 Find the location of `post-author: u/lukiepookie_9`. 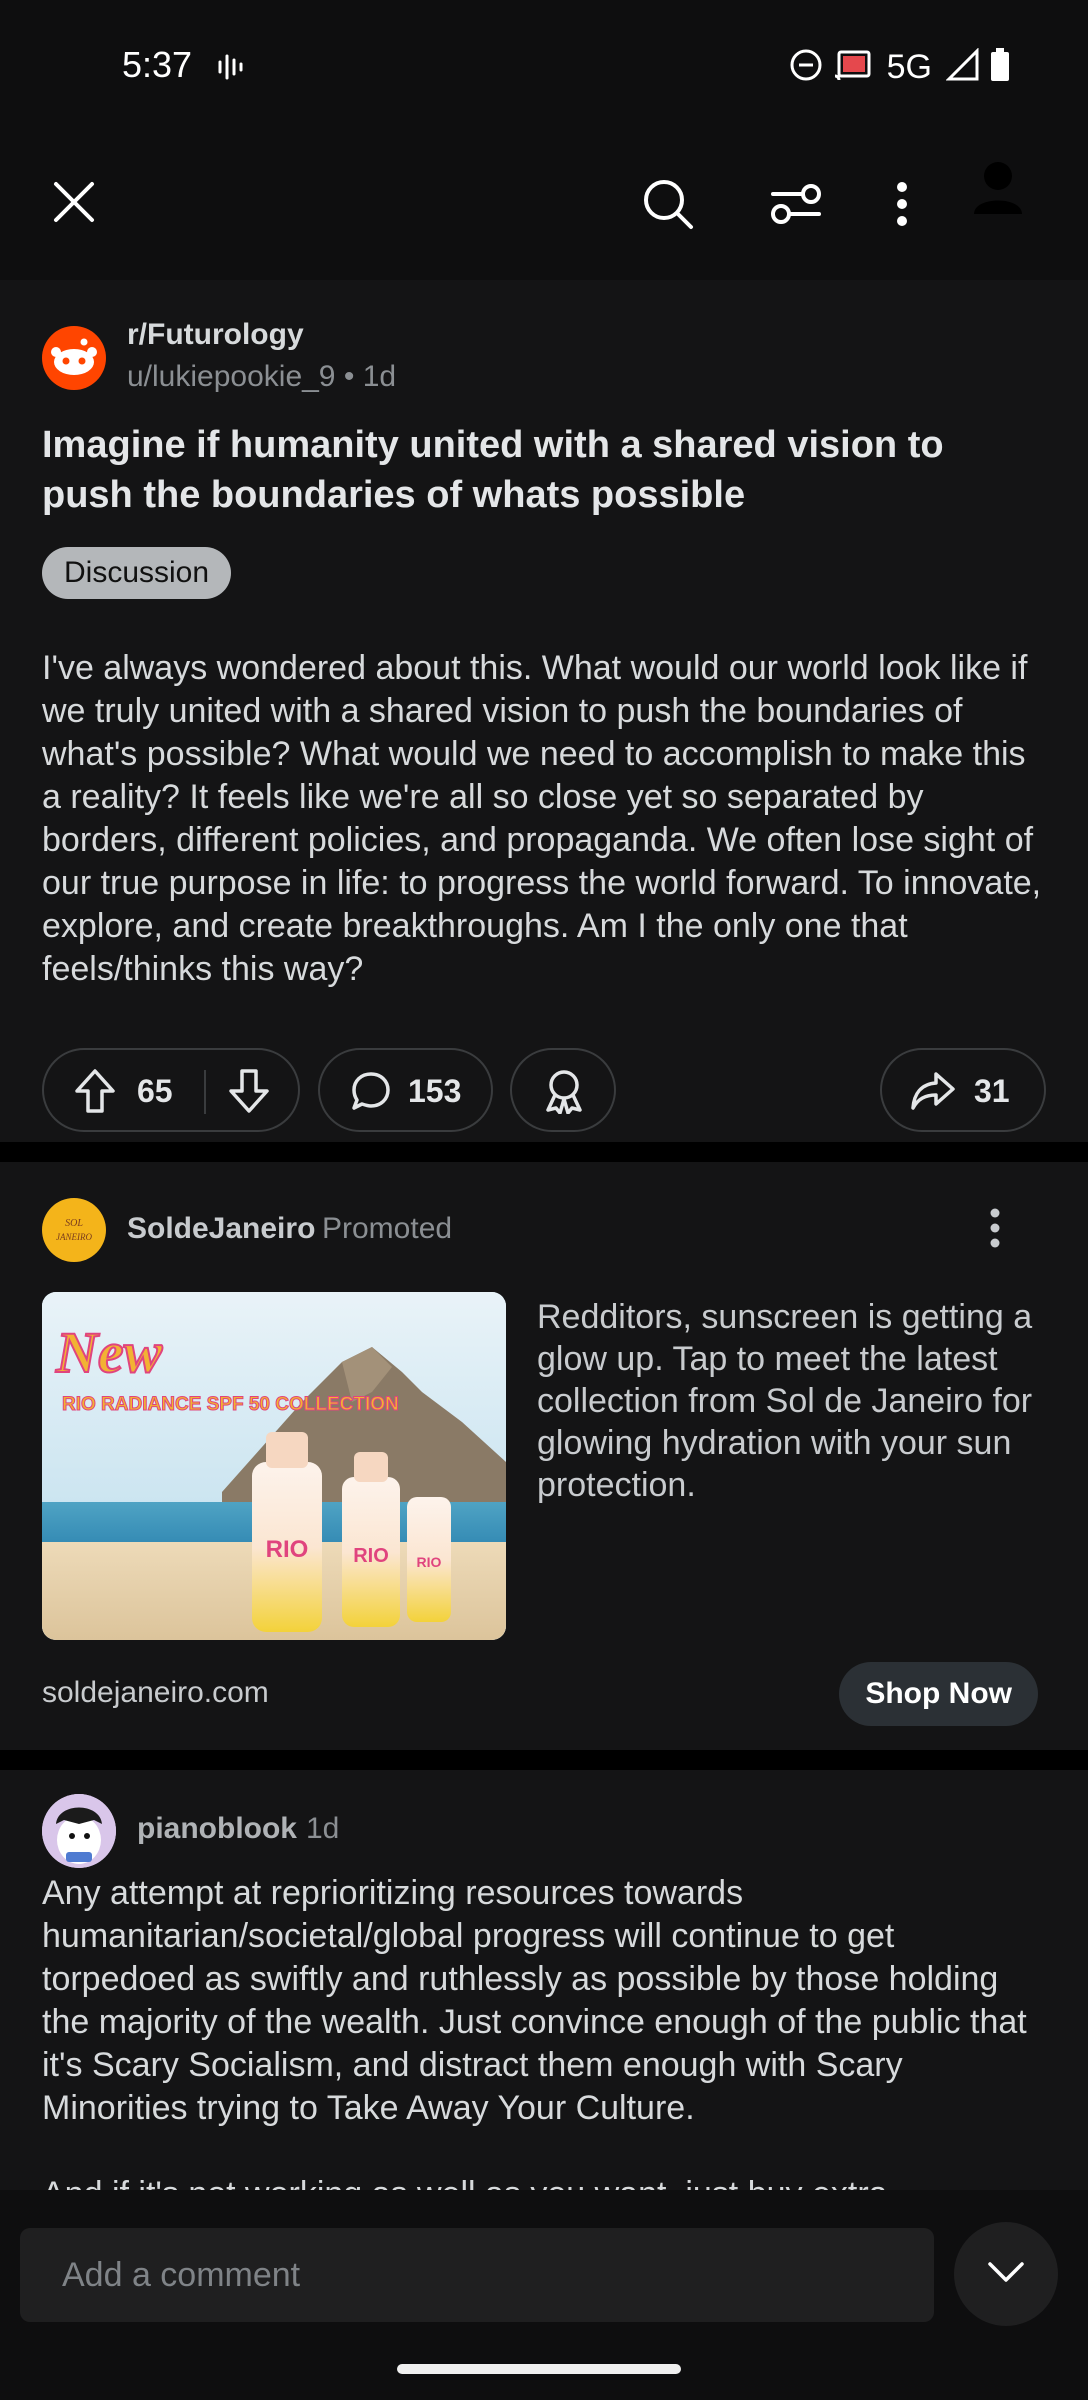

post-author: u/lukiepookie_9 is located at coordinates (231, 376).